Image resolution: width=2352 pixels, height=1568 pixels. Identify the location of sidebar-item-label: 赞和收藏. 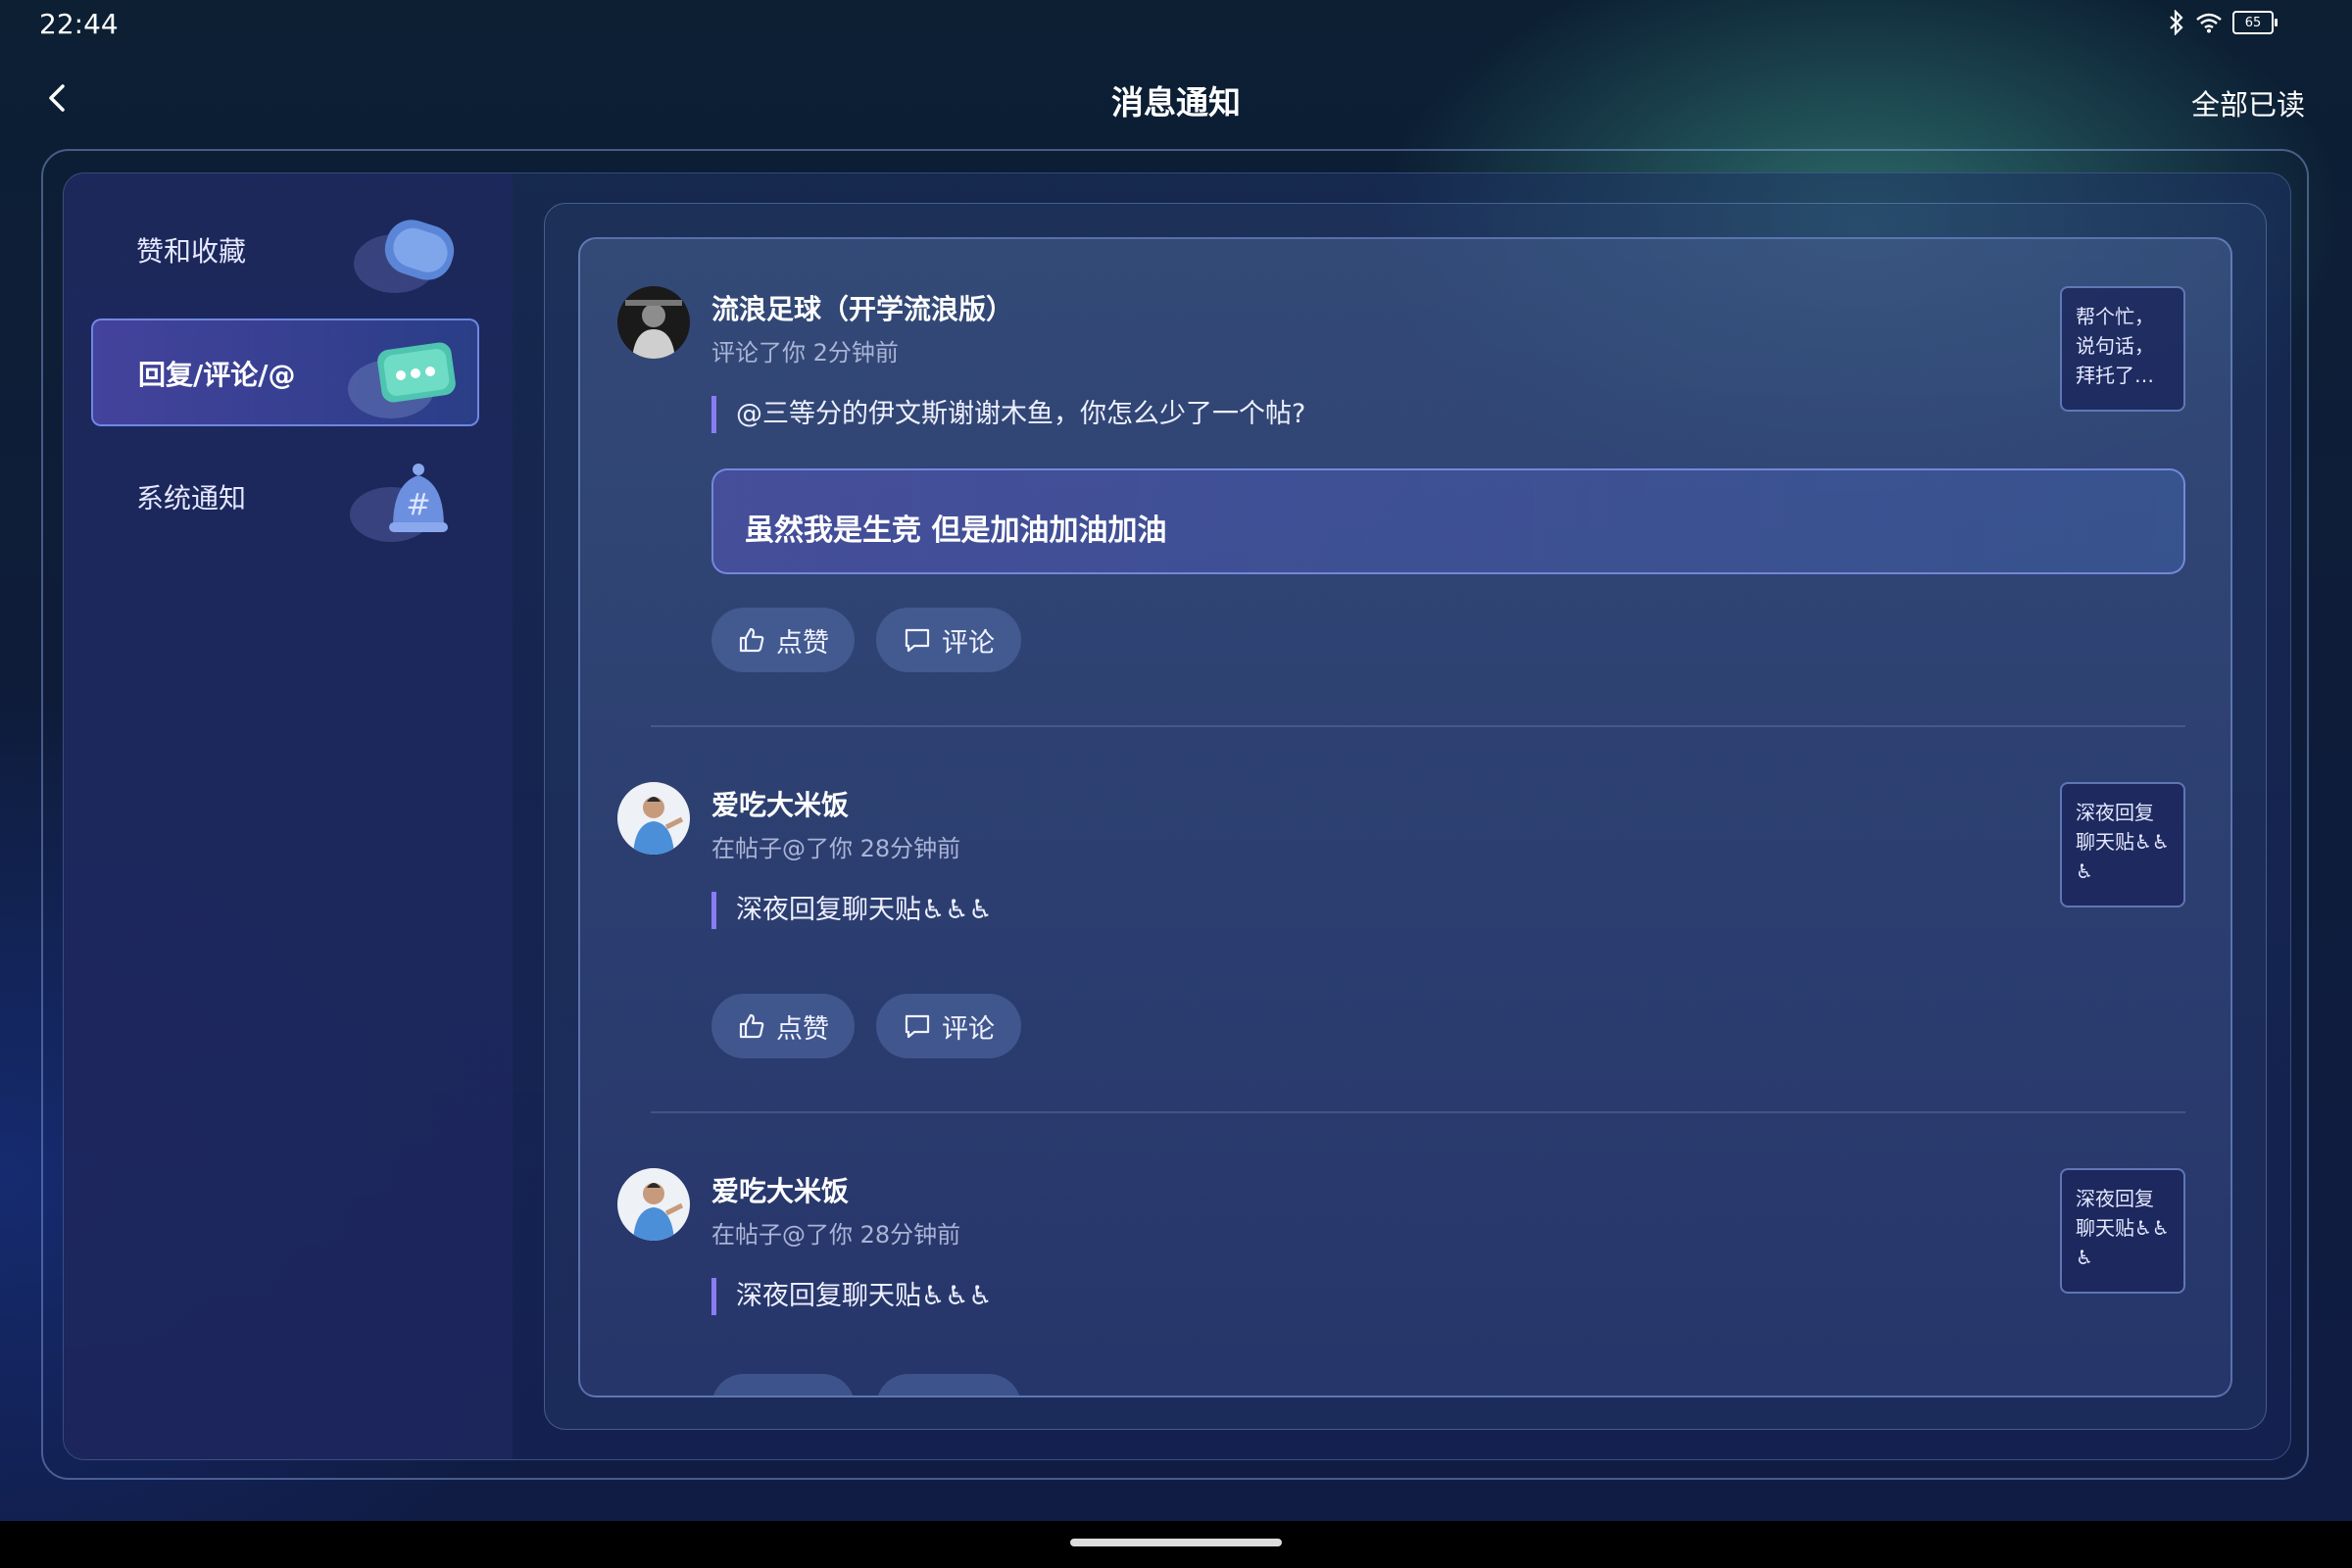
(191, 252).